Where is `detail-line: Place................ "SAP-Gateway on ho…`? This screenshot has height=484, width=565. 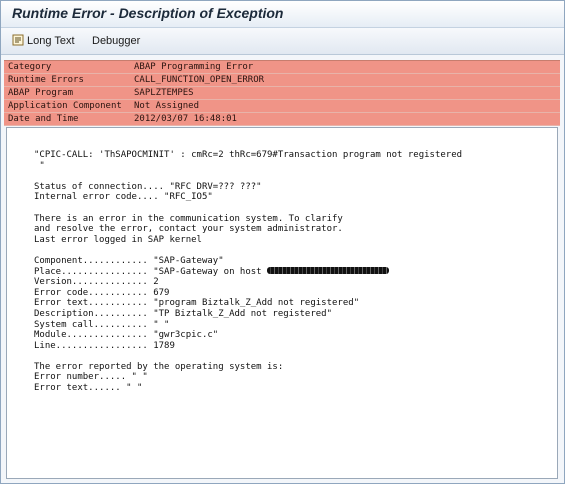
detail-line: Place................ "SAP-Gateway on ho… is located at coordinates (291, 272).